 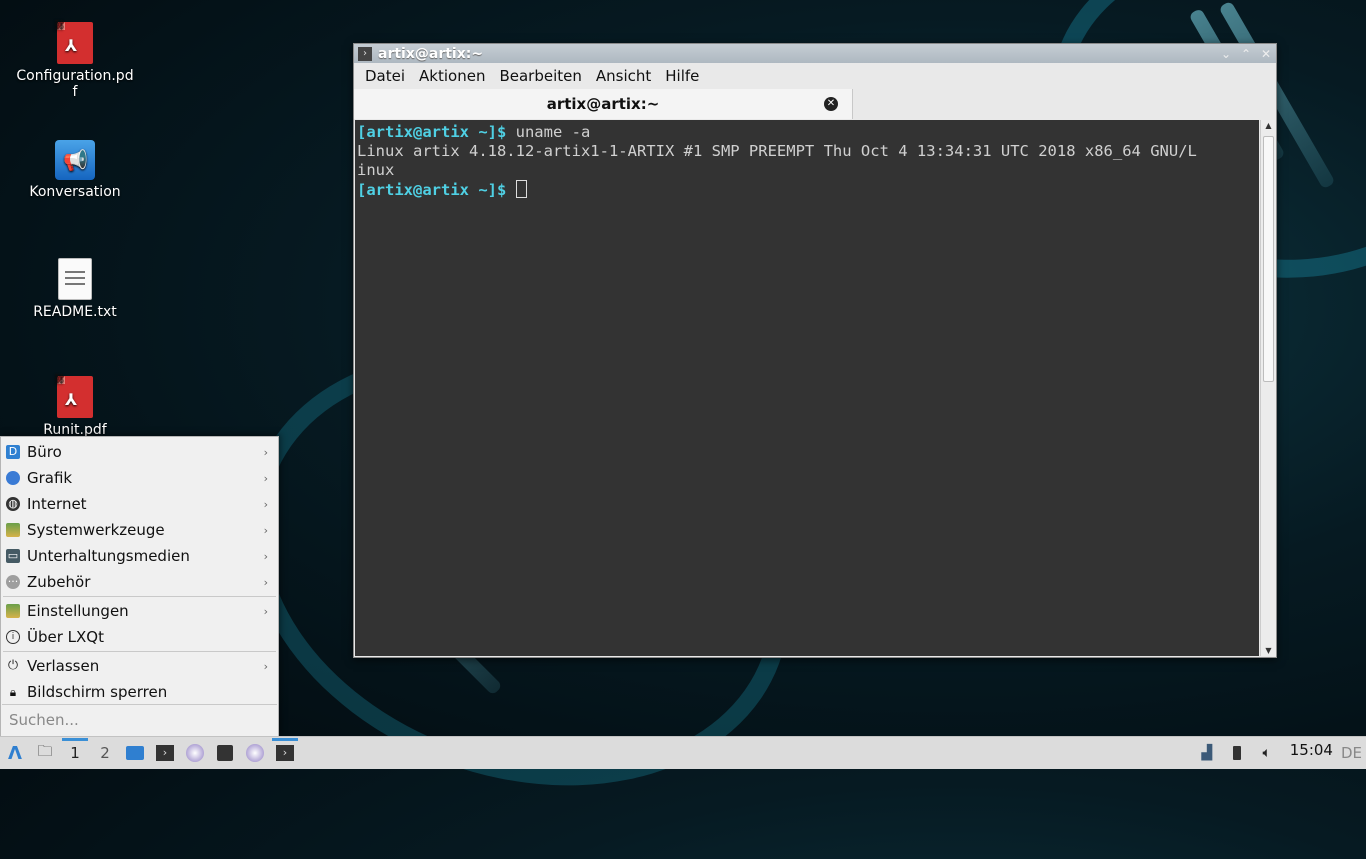 I want to click on desktop-switch-1: 1, so click(x=75, y=753).